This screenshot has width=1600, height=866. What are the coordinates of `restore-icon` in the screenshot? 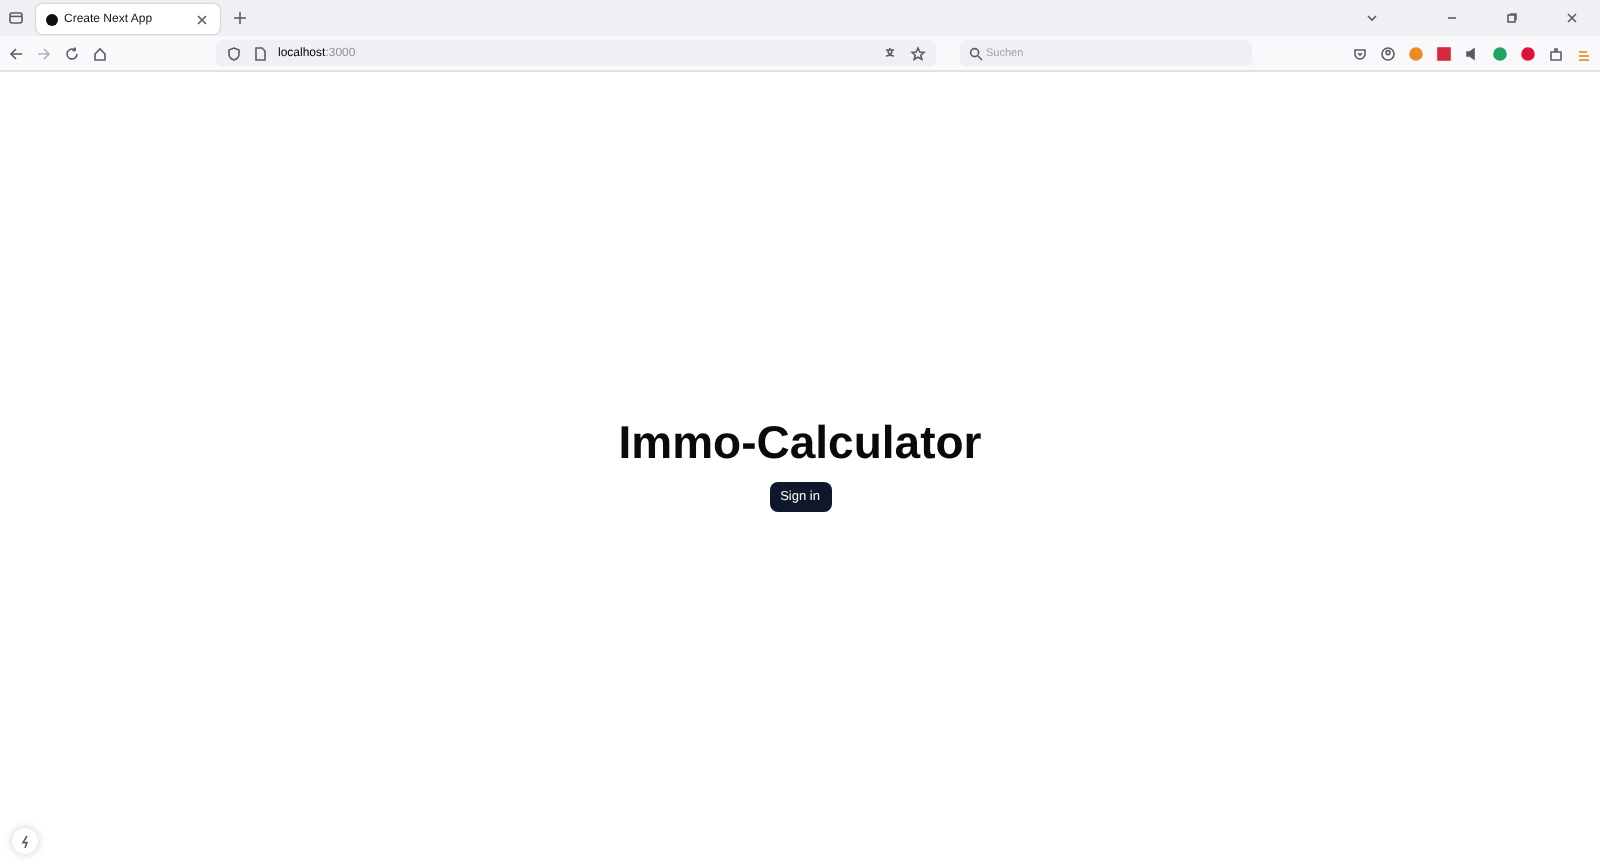 It's located at (1512, 18).